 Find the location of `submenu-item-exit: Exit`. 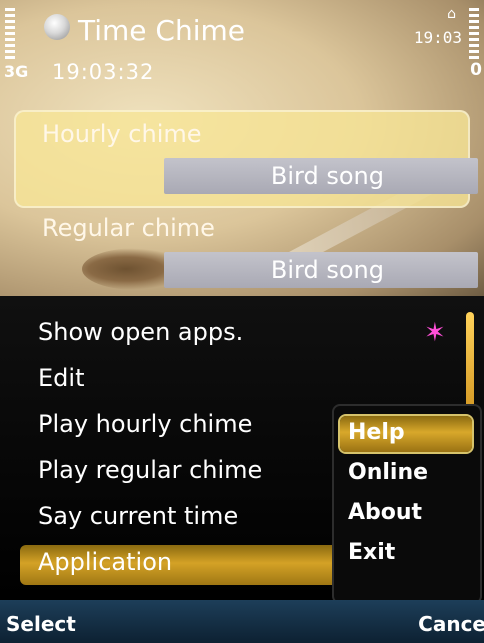

submenu-item-exit: Exit is located at coordinates (371, 552).